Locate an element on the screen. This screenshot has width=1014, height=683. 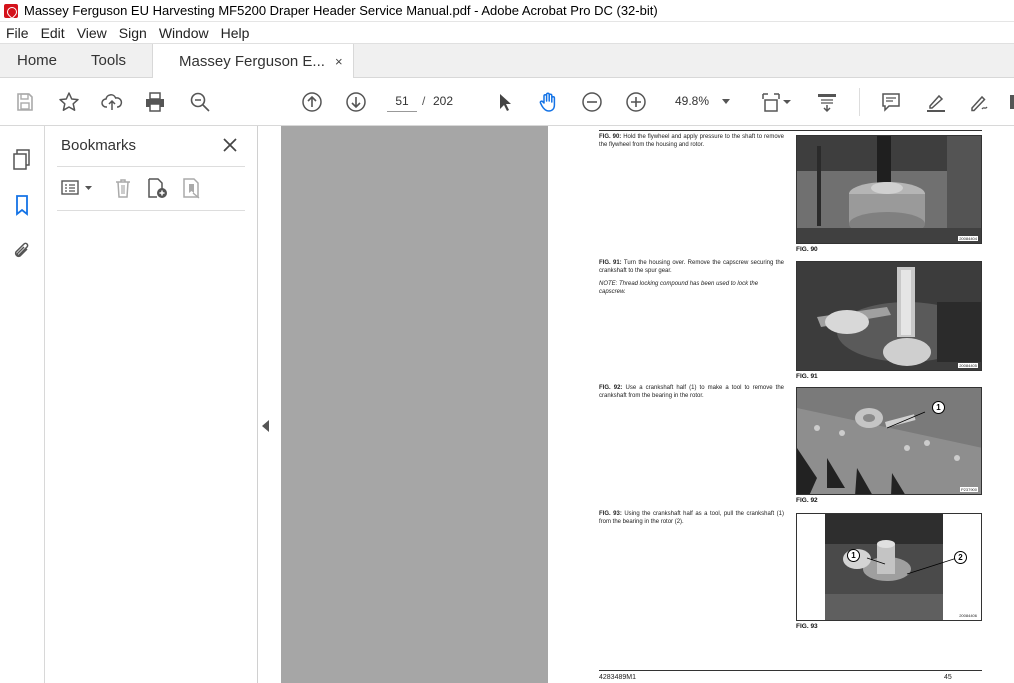
zoom-level-select: 49.8% is located at coordinates (702, 101).